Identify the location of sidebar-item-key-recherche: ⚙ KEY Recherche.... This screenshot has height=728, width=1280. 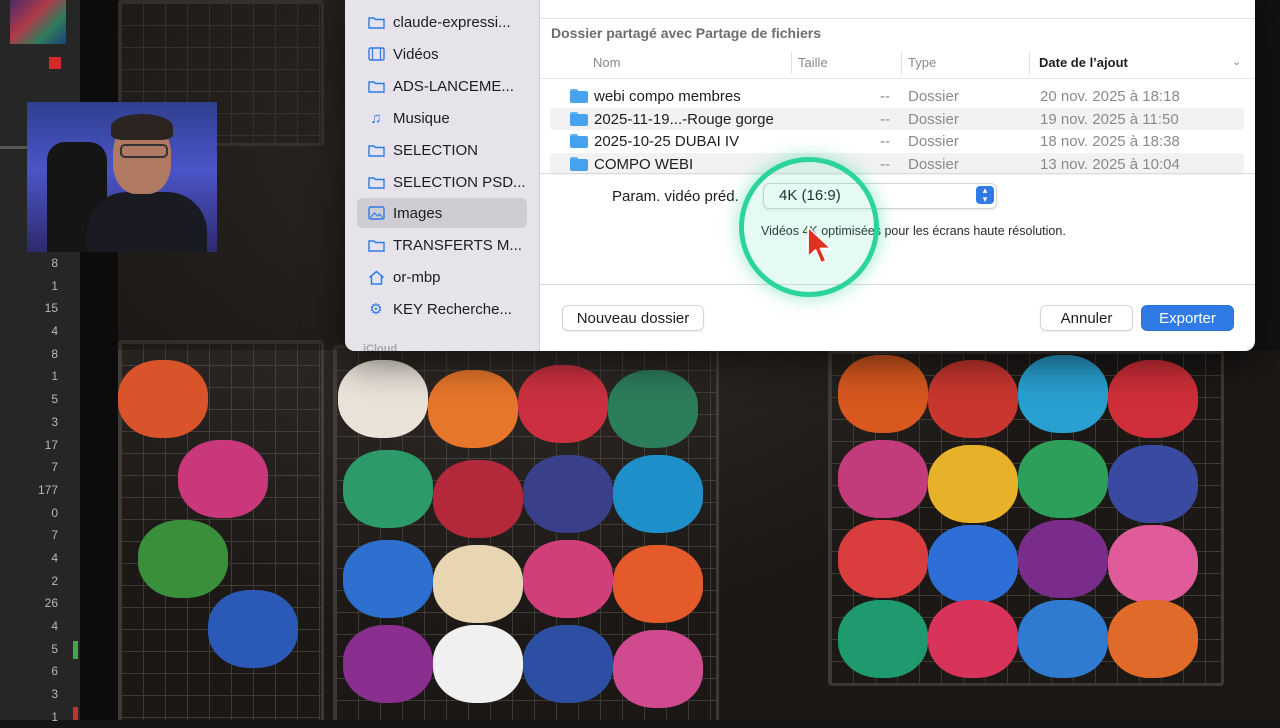
(442, 309).